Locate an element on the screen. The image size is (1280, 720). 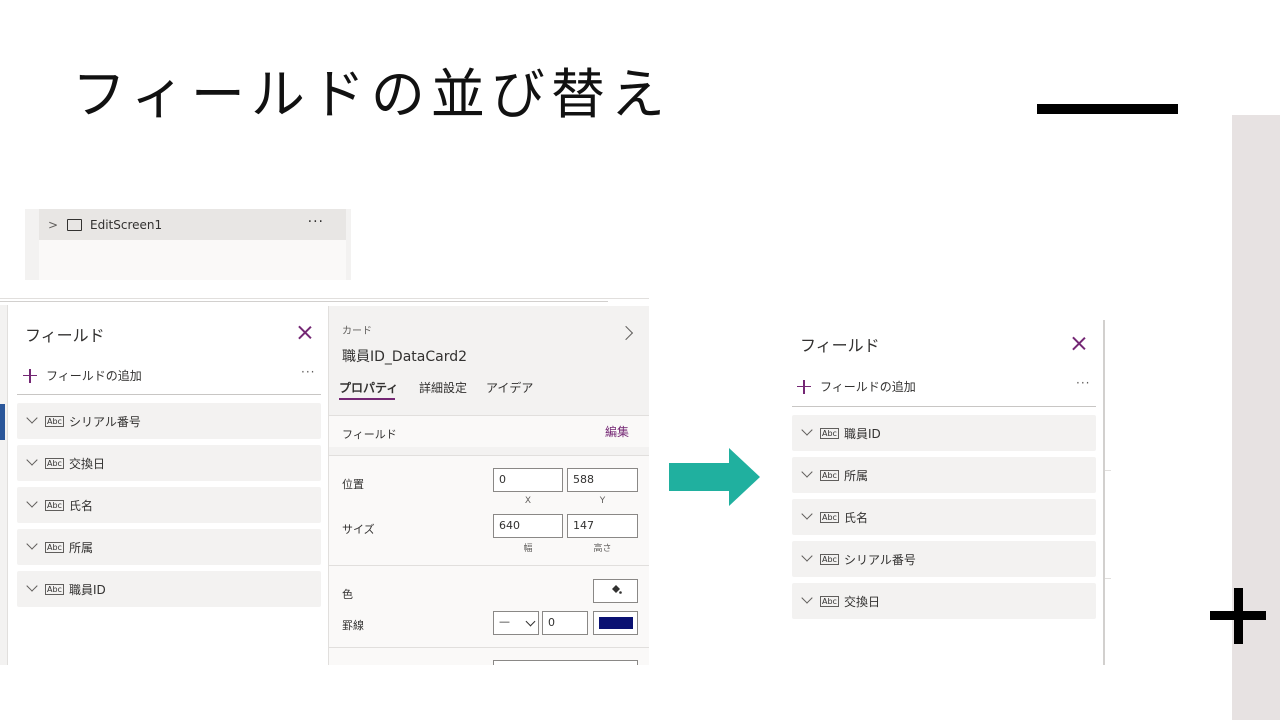
y-caption: Y is located at coordinates (602, 501).